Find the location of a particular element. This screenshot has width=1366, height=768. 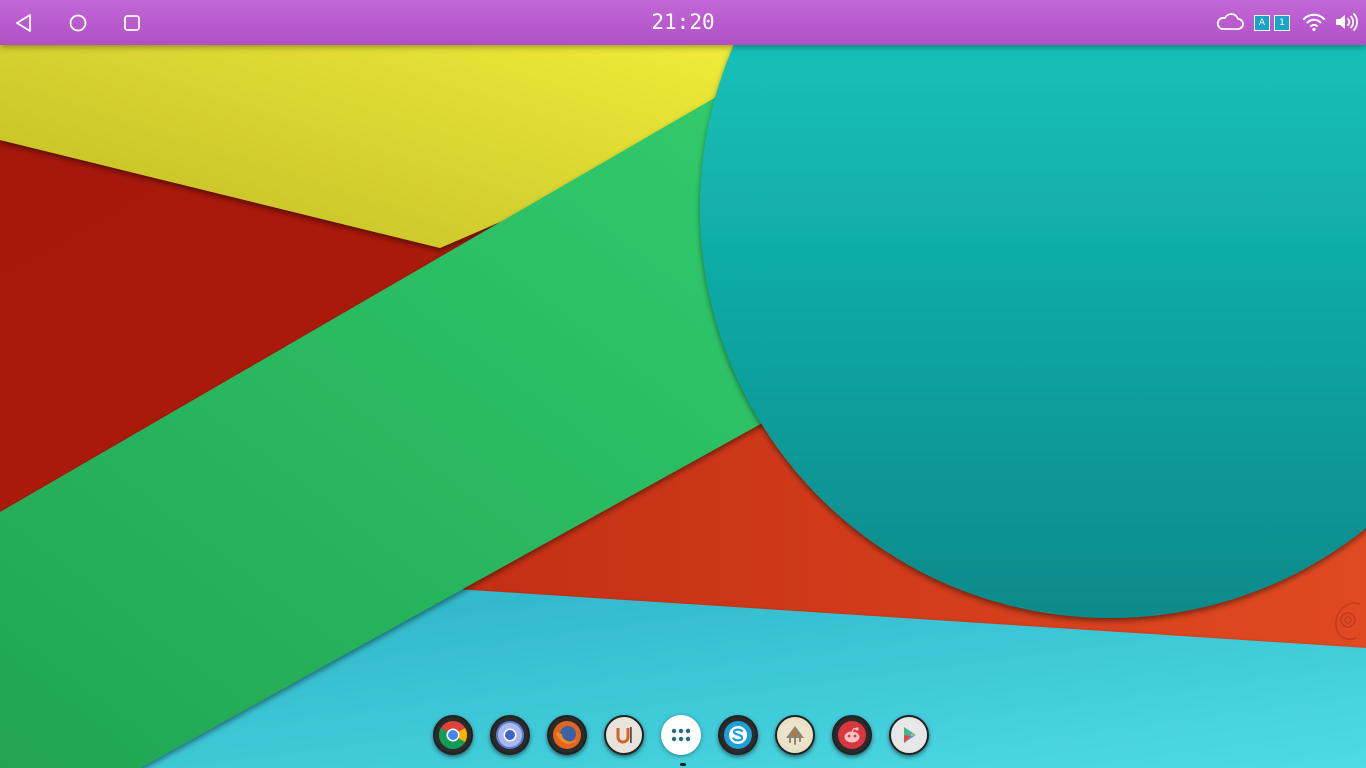

recents-icon is located at coordinates (132, 23).